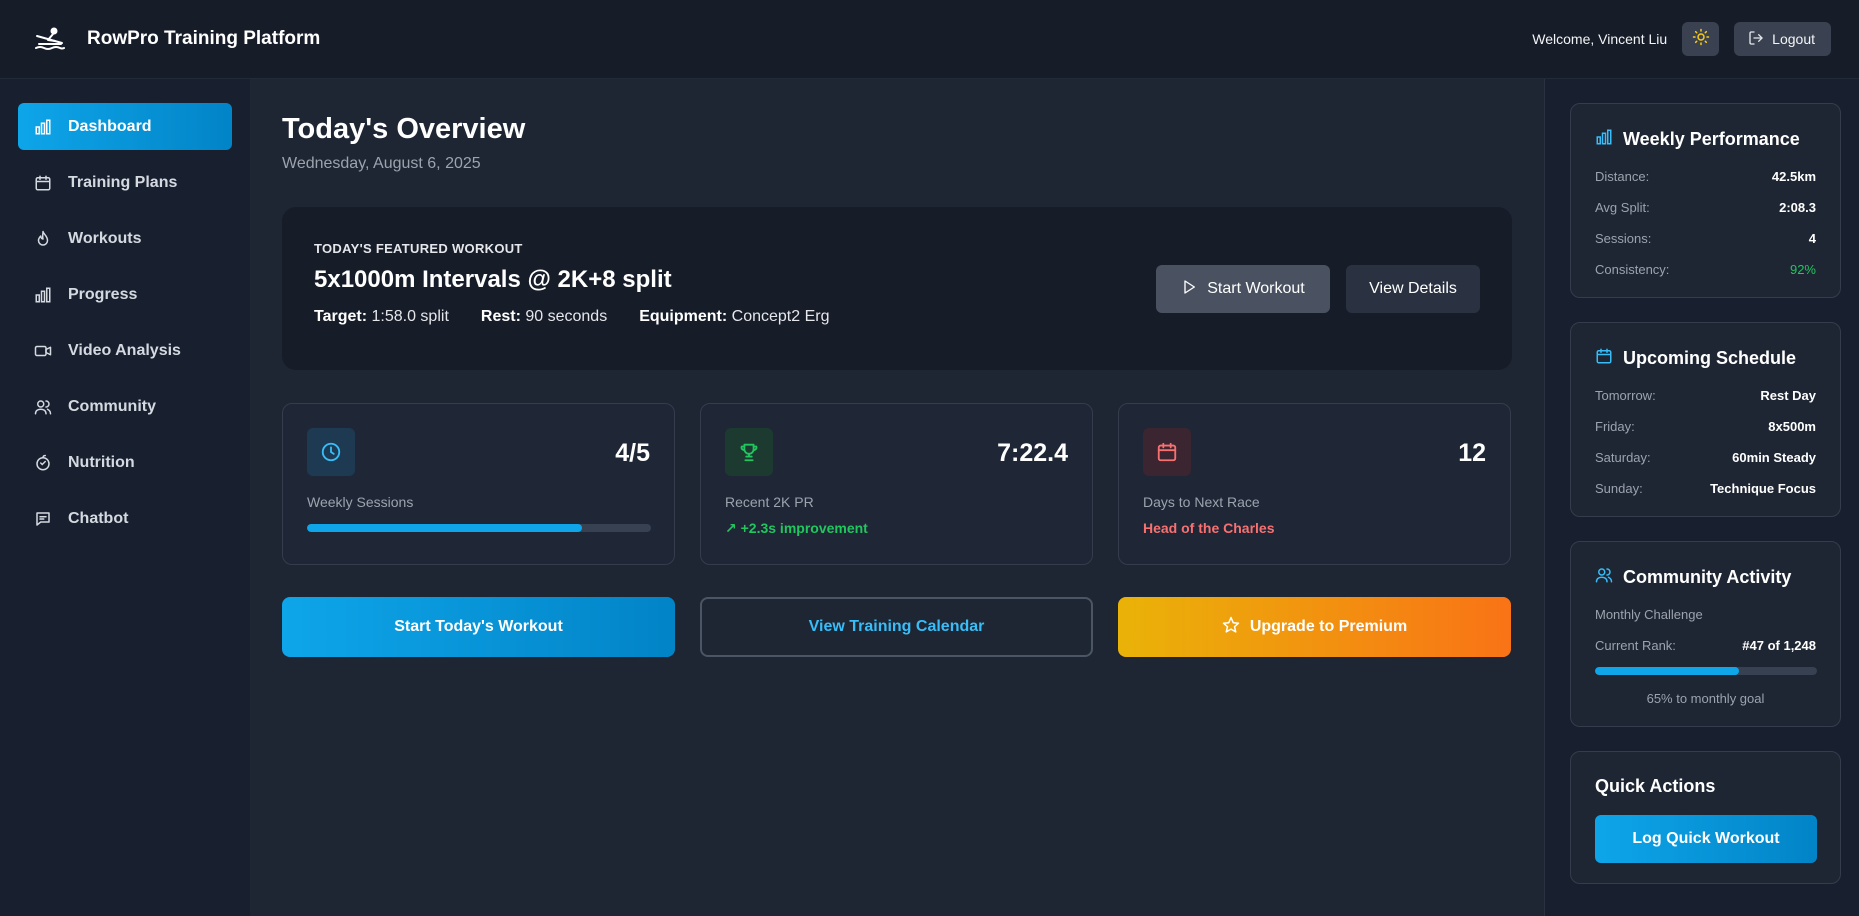 This screenshot has width=1859, height=916. What do you see at coordinates (43, 351) in the screenshot?
I see `video-icon` at bounding box center [43, 351].